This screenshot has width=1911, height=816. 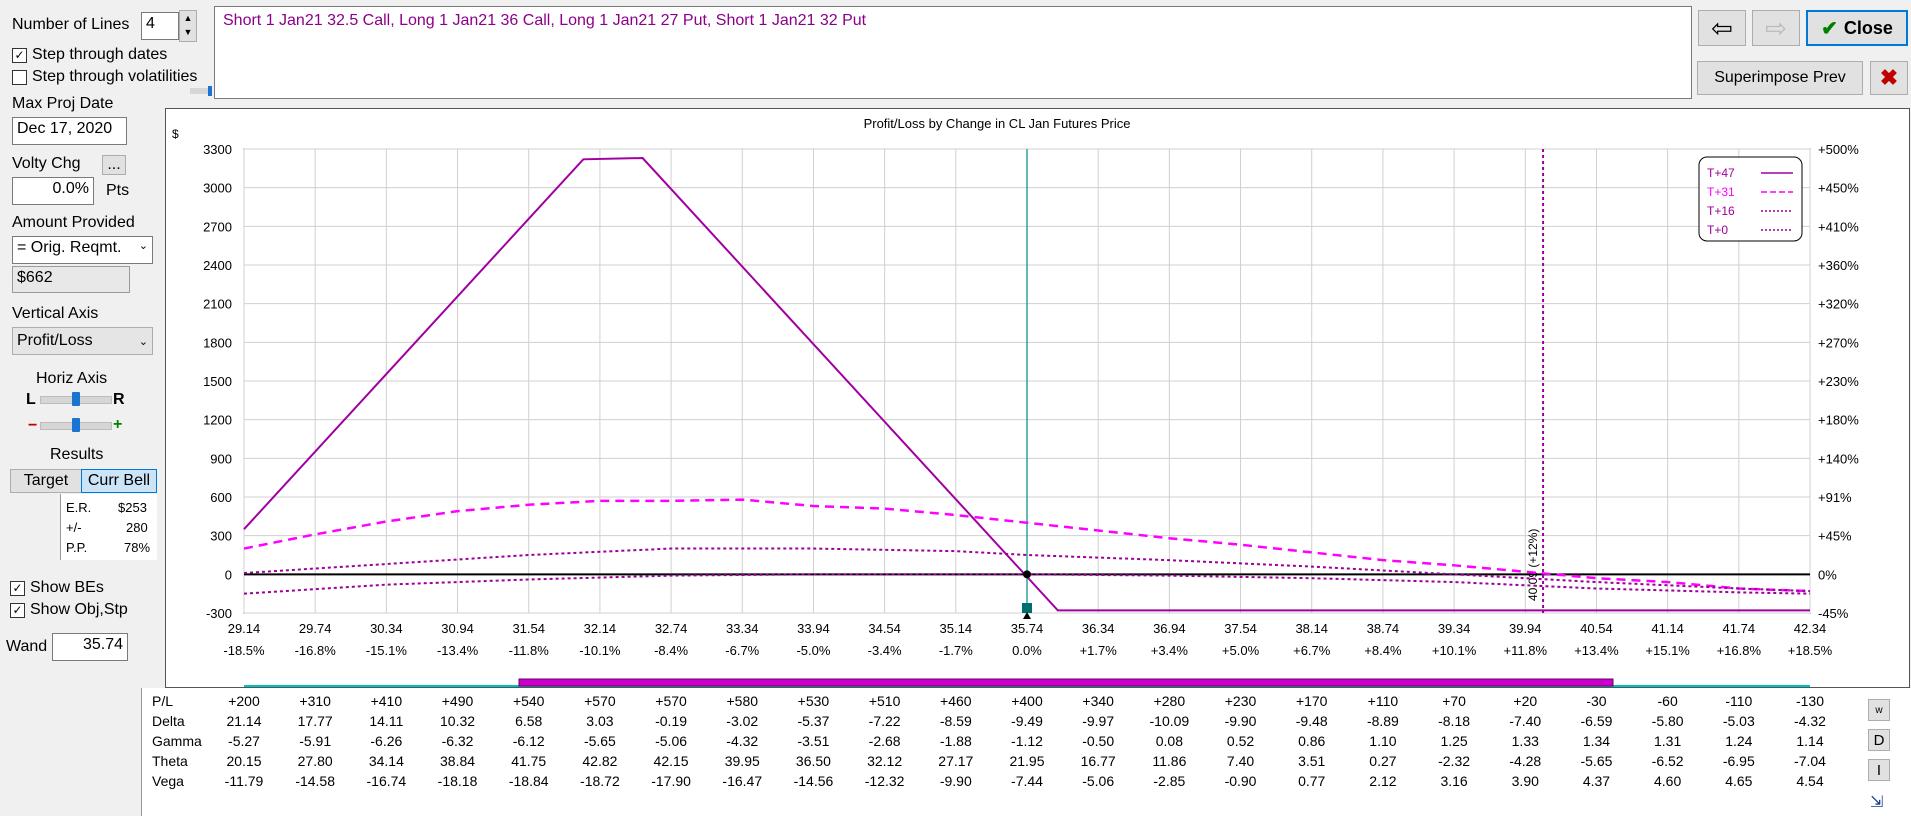 What do you see at coordinates (244, 781) in the screenshot?
I see `greek-cell: -11.79` at bounding box center [244, 781].